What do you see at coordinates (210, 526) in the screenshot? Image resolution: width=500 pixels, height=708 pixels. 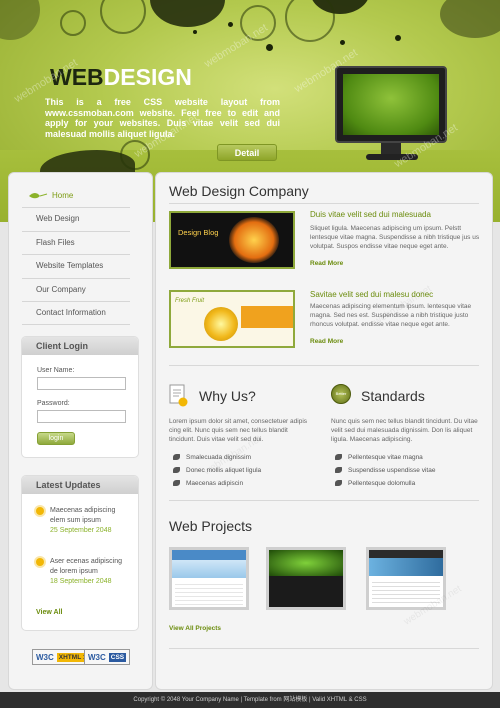 I see `web-projects-title: Web Projects` at bounding box center [210, 526].